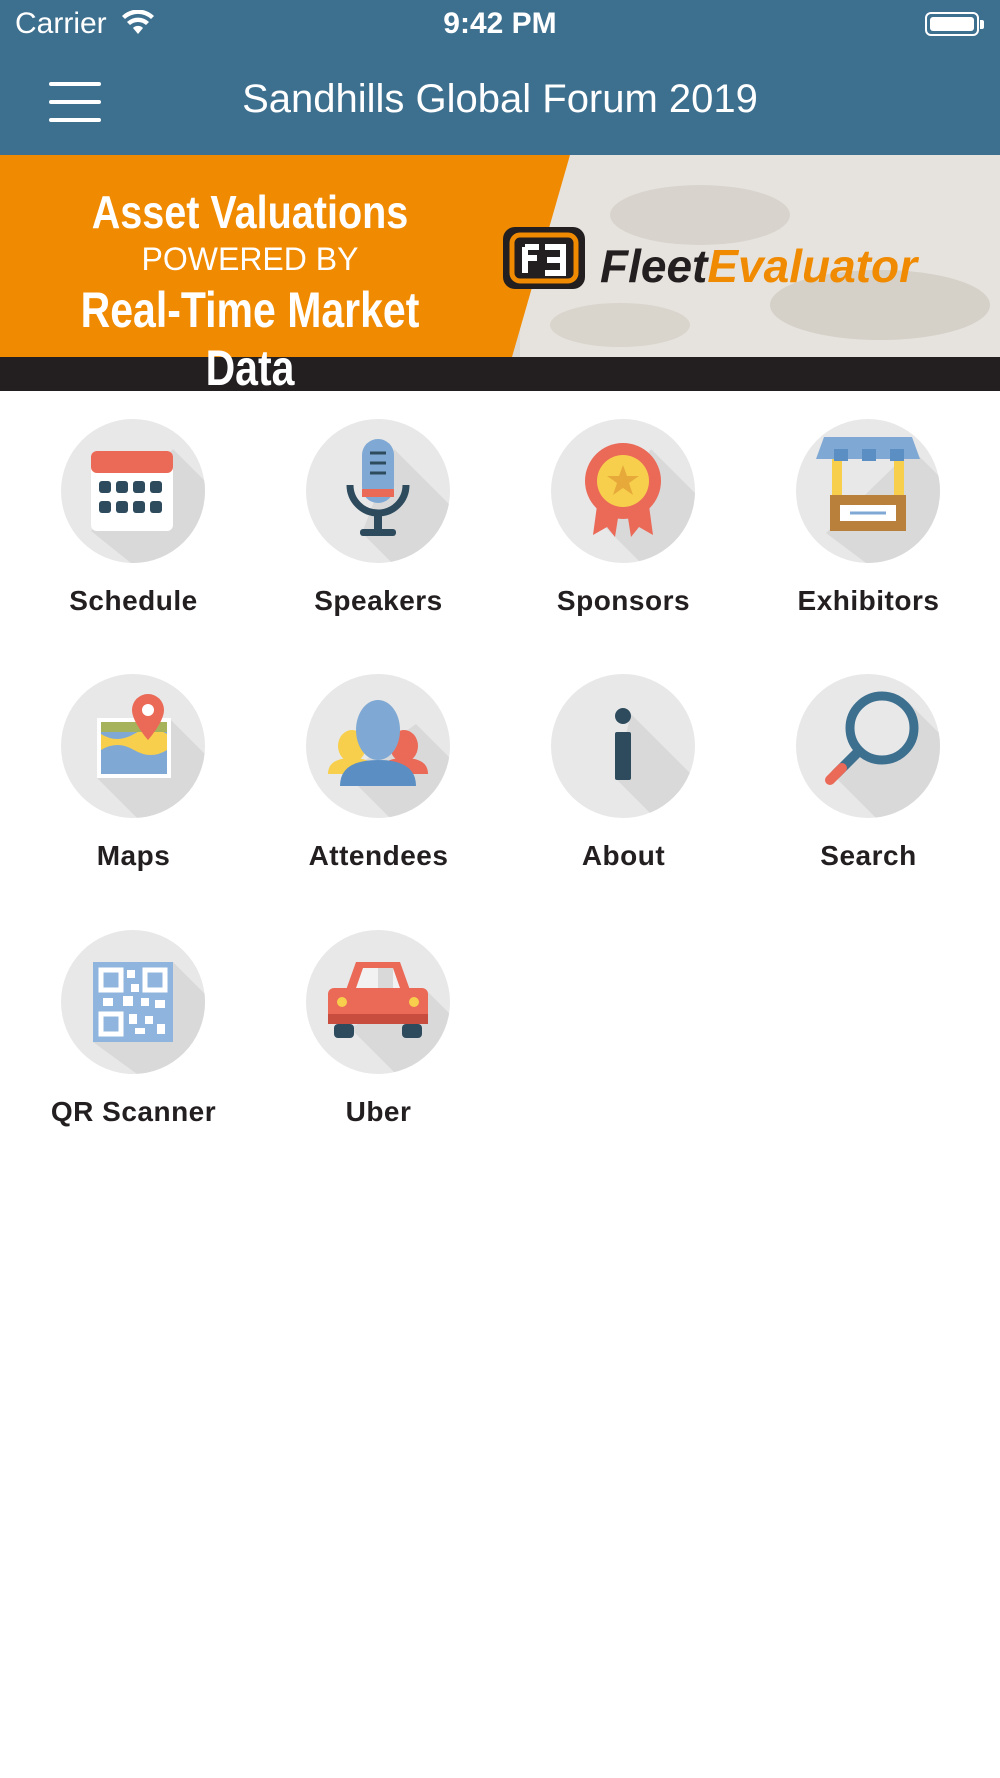 The image size is (1000, 1778). I want to click on microphone-icon, so click(378, 491).